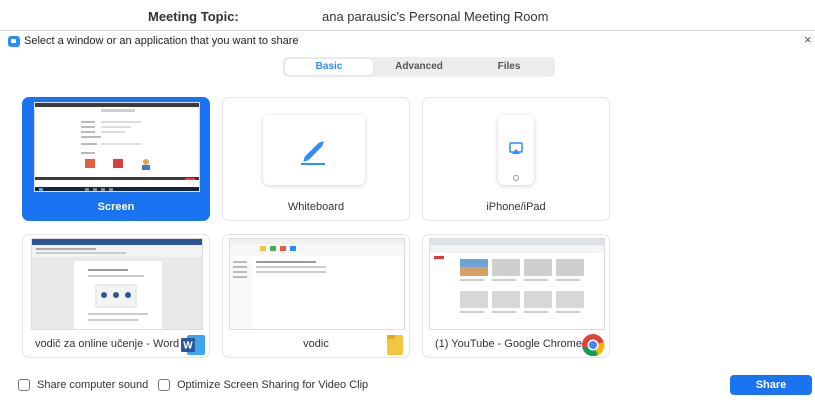  I want to click on screen-thumbnail, so click(117, 147).